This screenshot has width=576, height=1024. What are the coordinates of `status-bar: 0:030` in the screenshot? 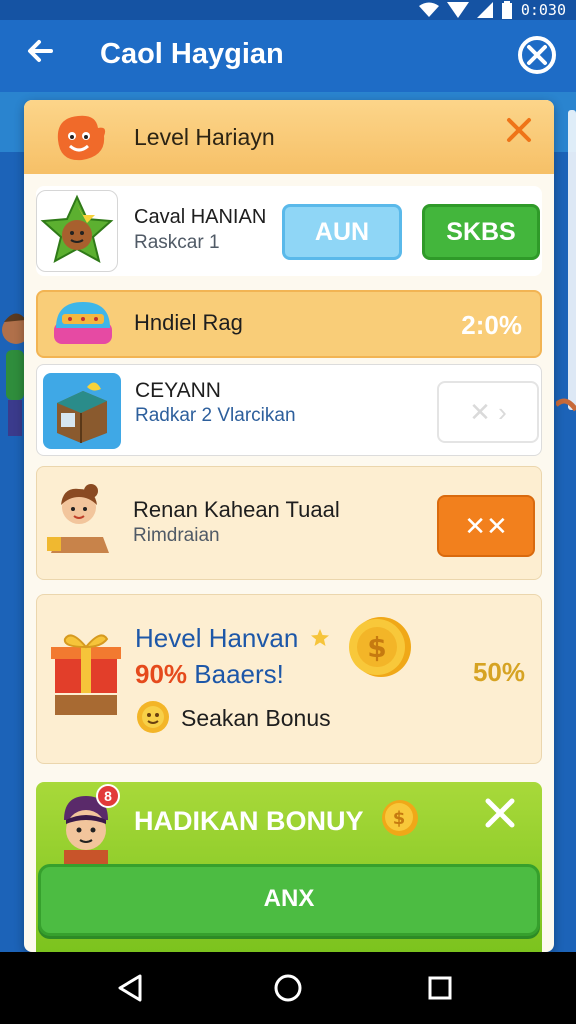 It's located at (288, 10).